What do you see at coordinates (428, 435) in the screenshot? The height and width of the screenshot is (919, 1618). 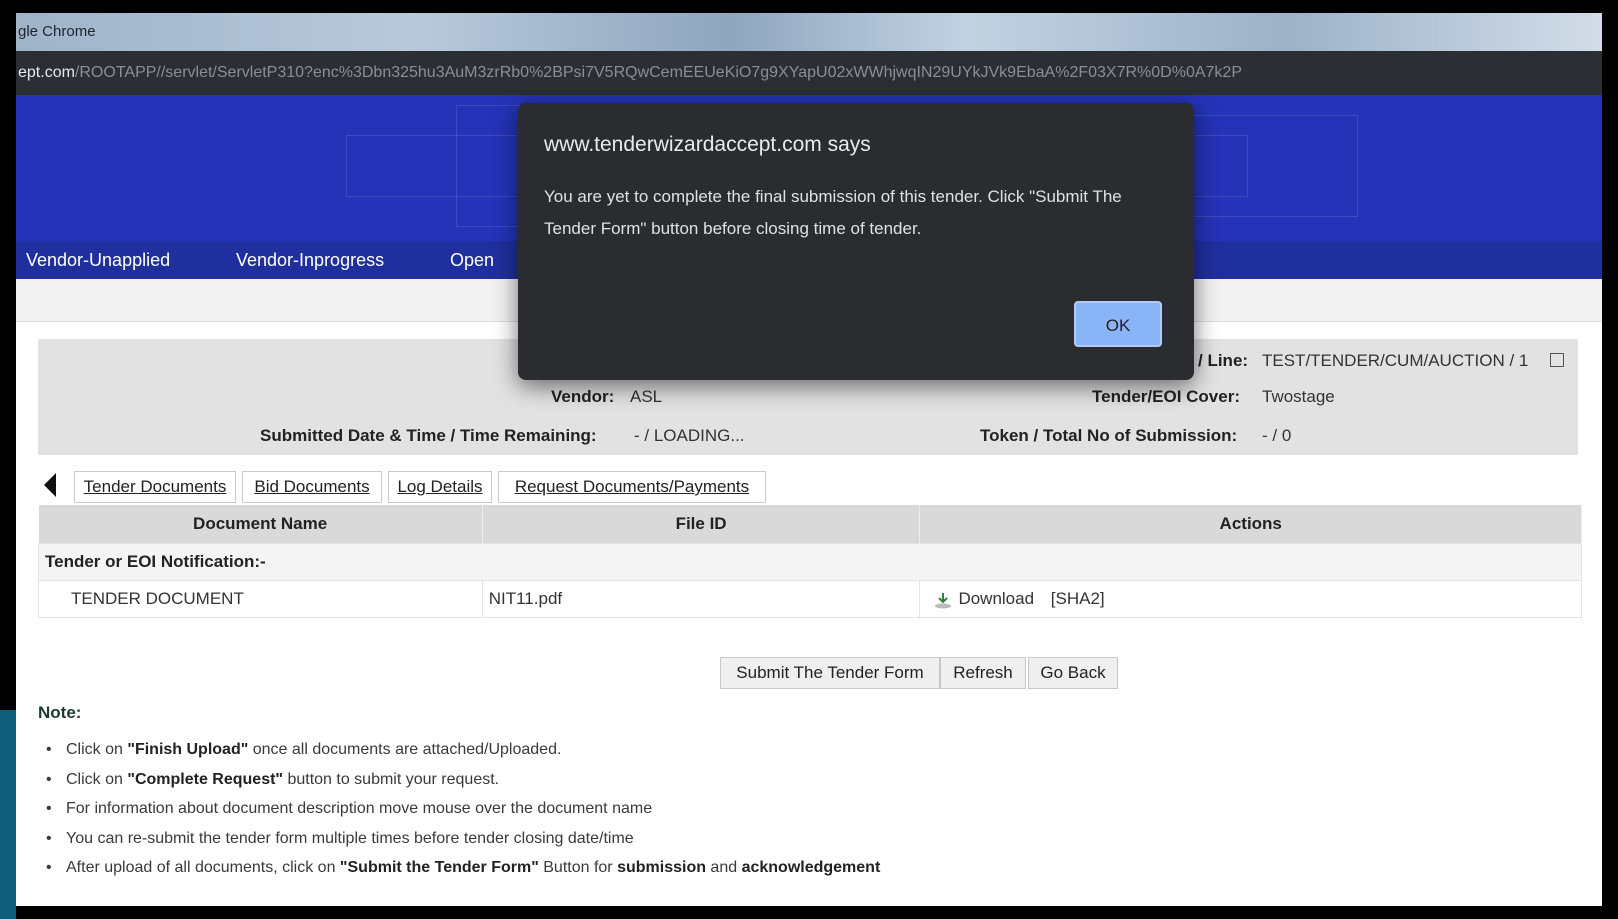 I see `submitted-label: Submitted Date & Time / Time Remaining:` at bounding box center [428, 435].